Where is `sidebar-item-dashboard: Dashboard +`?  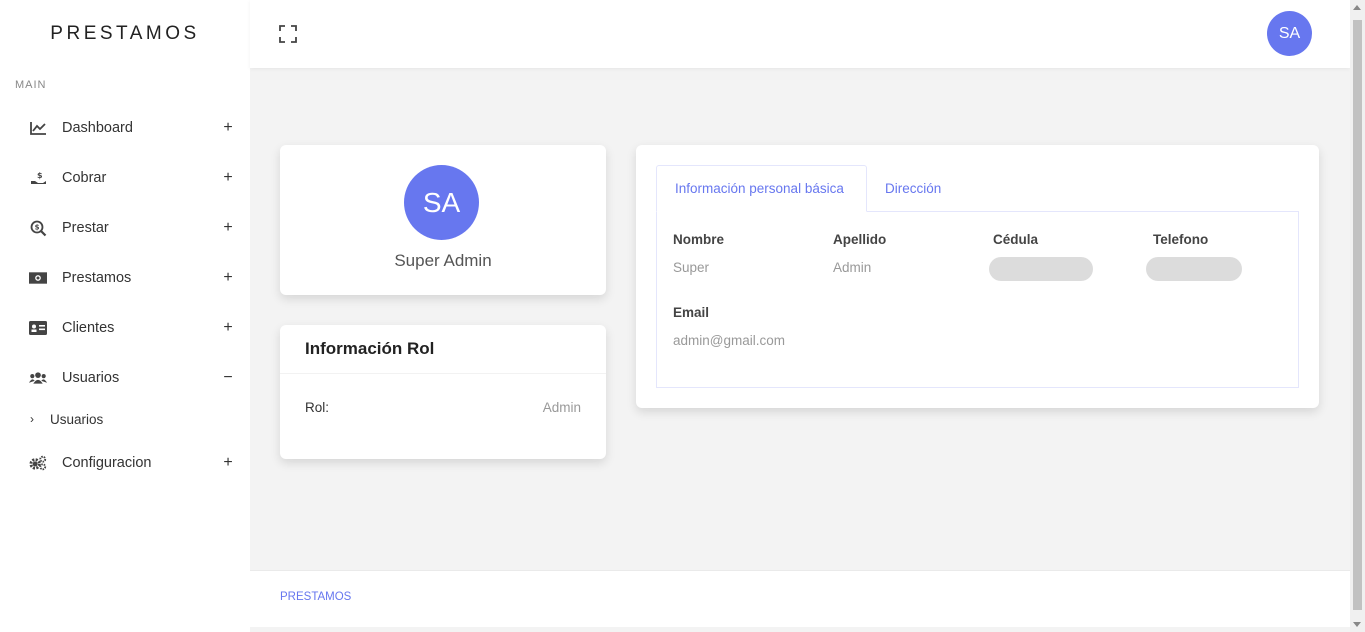 sidebar-item-dashboard: Dashboard + is located at coordinates (125, 128).